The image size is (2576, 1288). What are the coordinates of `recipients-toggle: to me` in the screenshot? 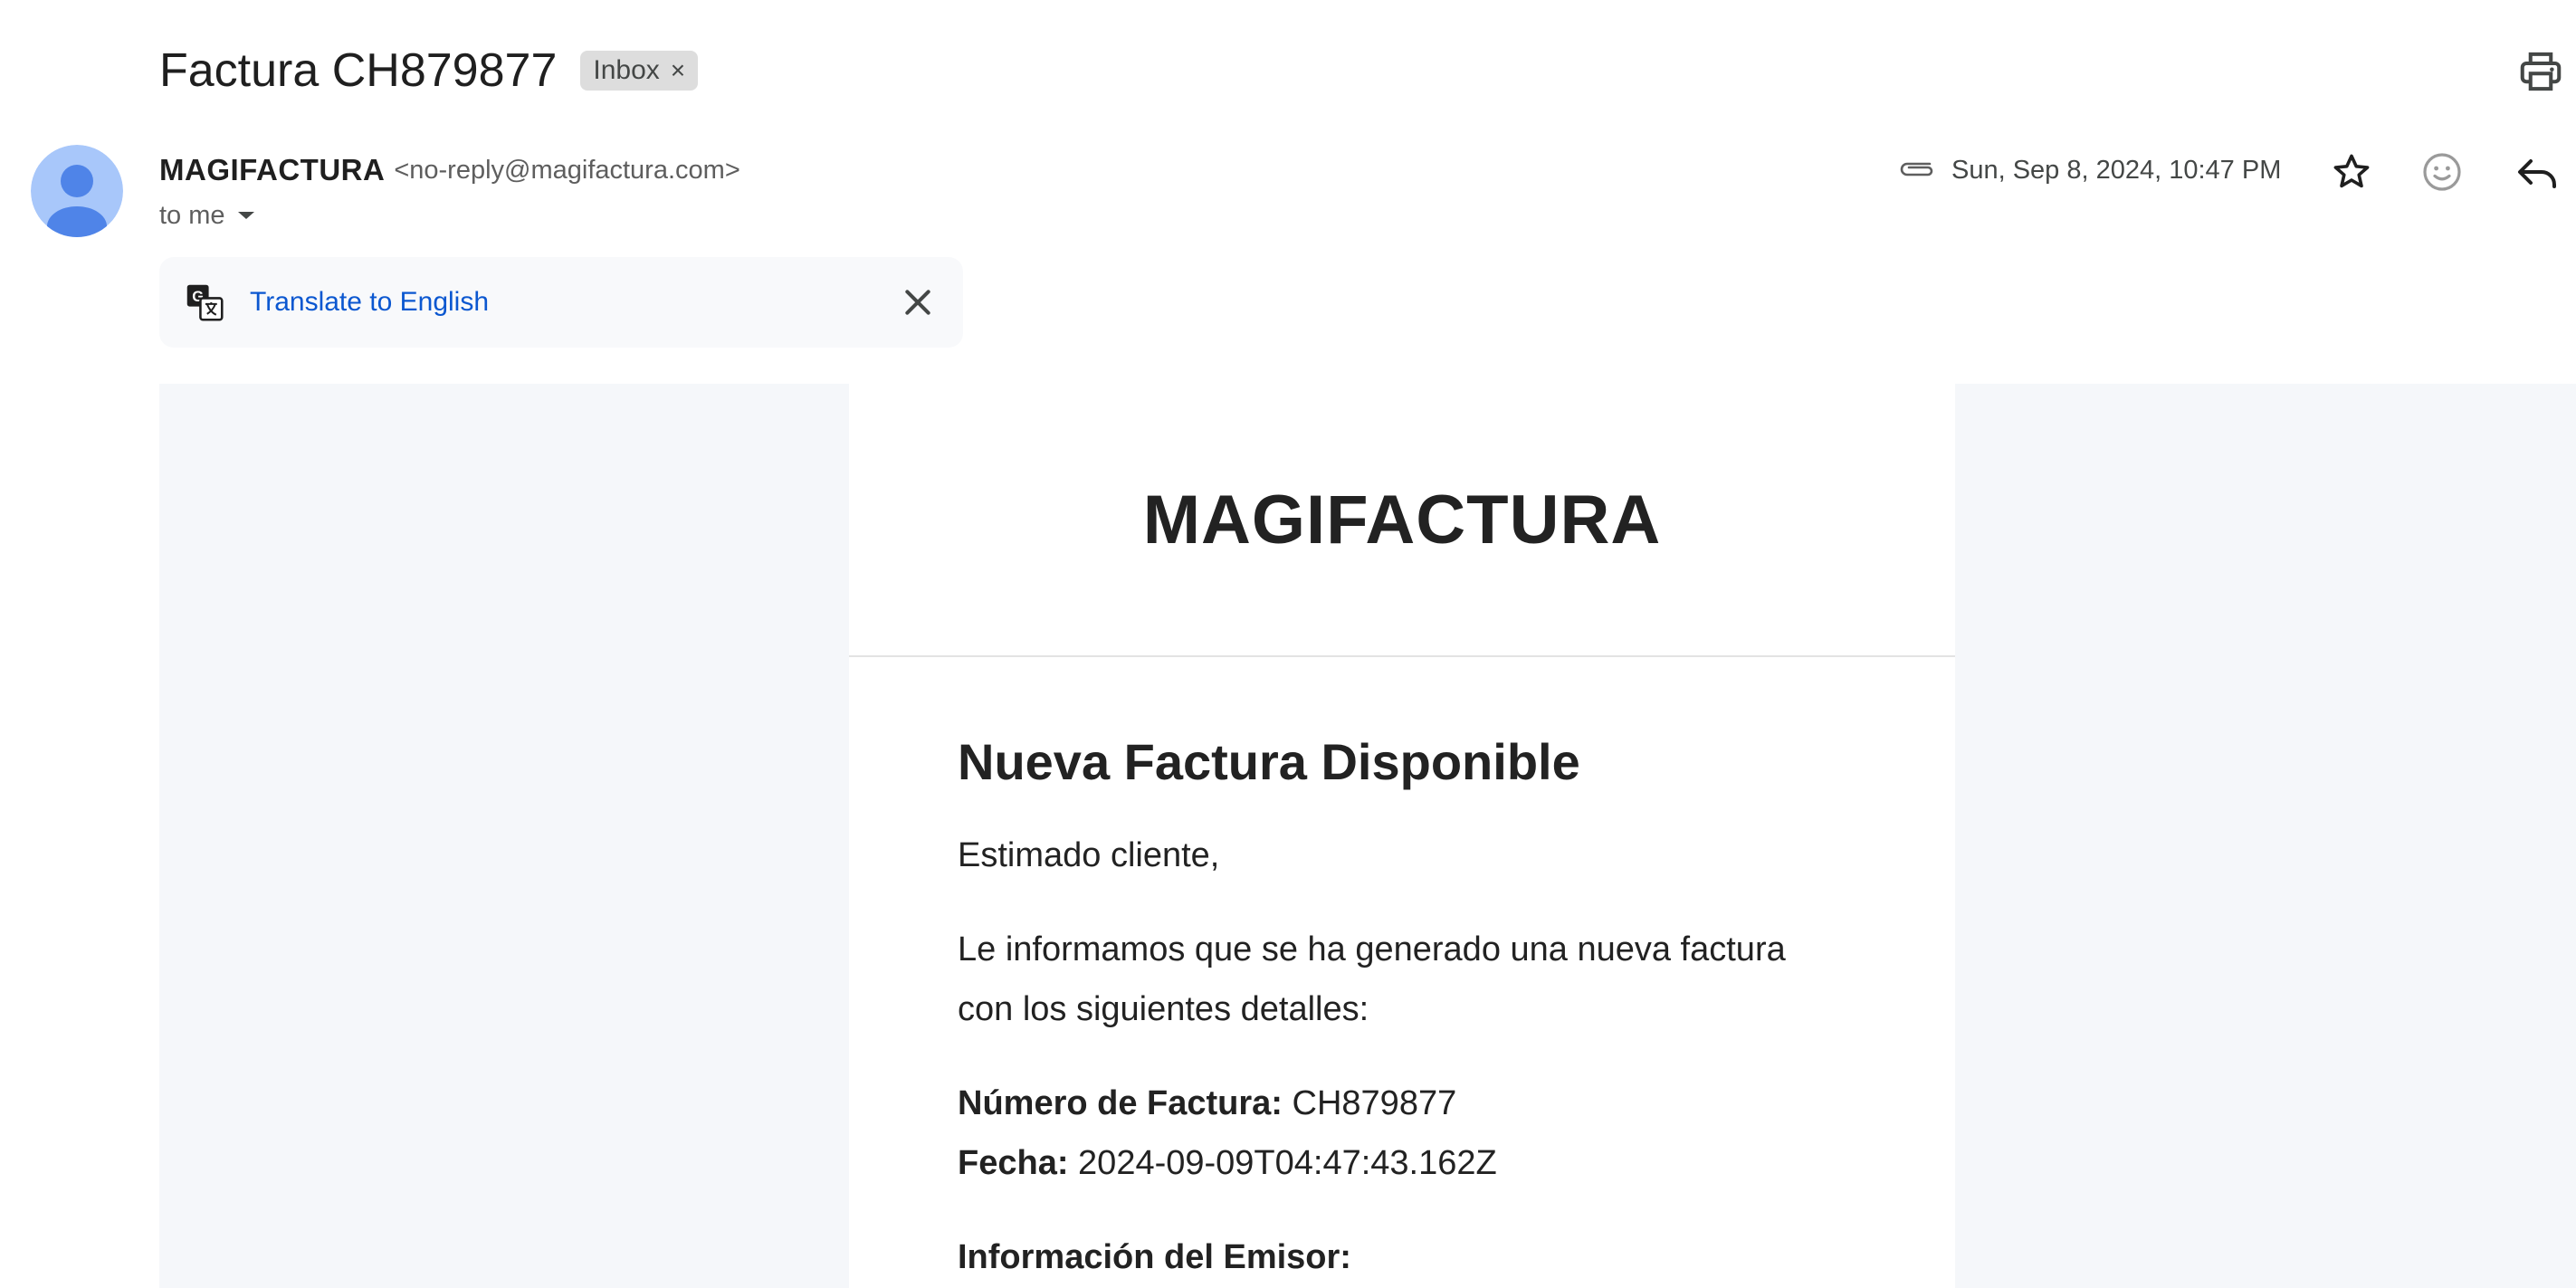 It's located at (208, 216).